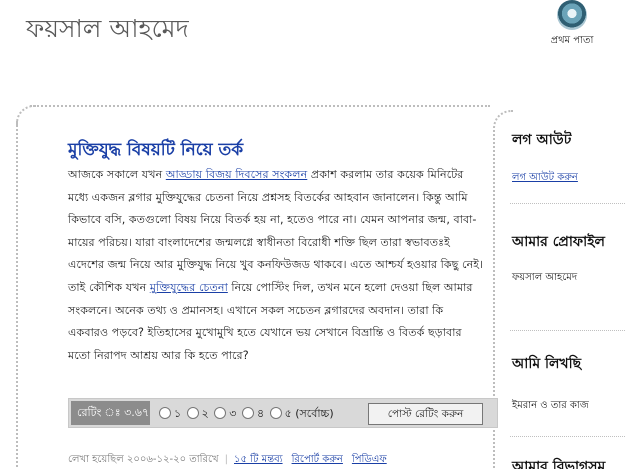 This screenshot has width=625, height=469. What do you see at coordinates (260, 106) in the screenshot?
I see `frame-top-border` at bounding box center [260, 106].